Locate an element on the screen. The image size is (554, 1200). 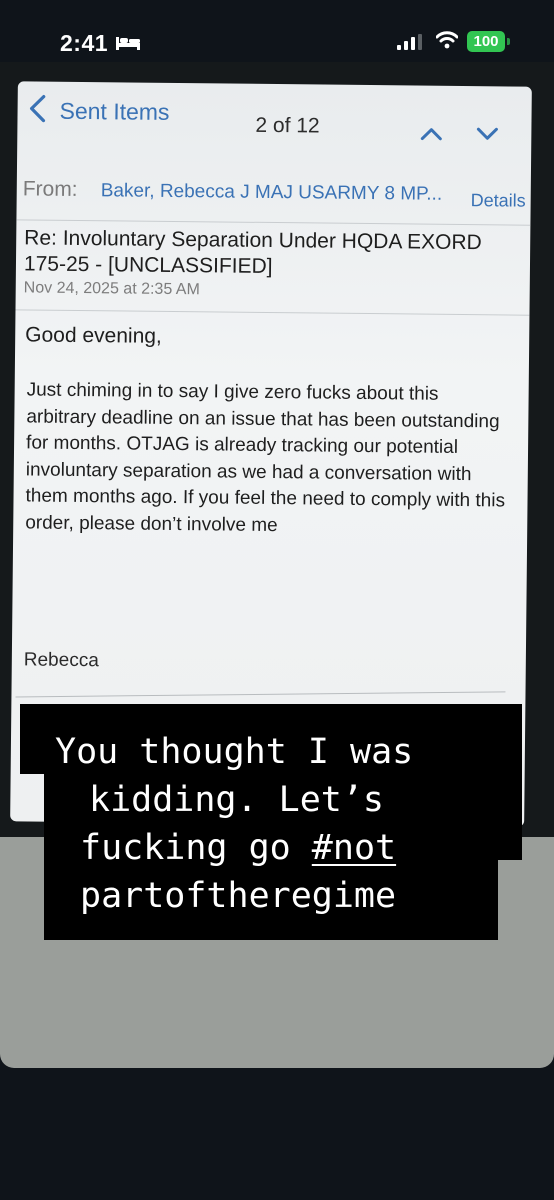
back-chevron-icon is located at coordinates (37, 108).